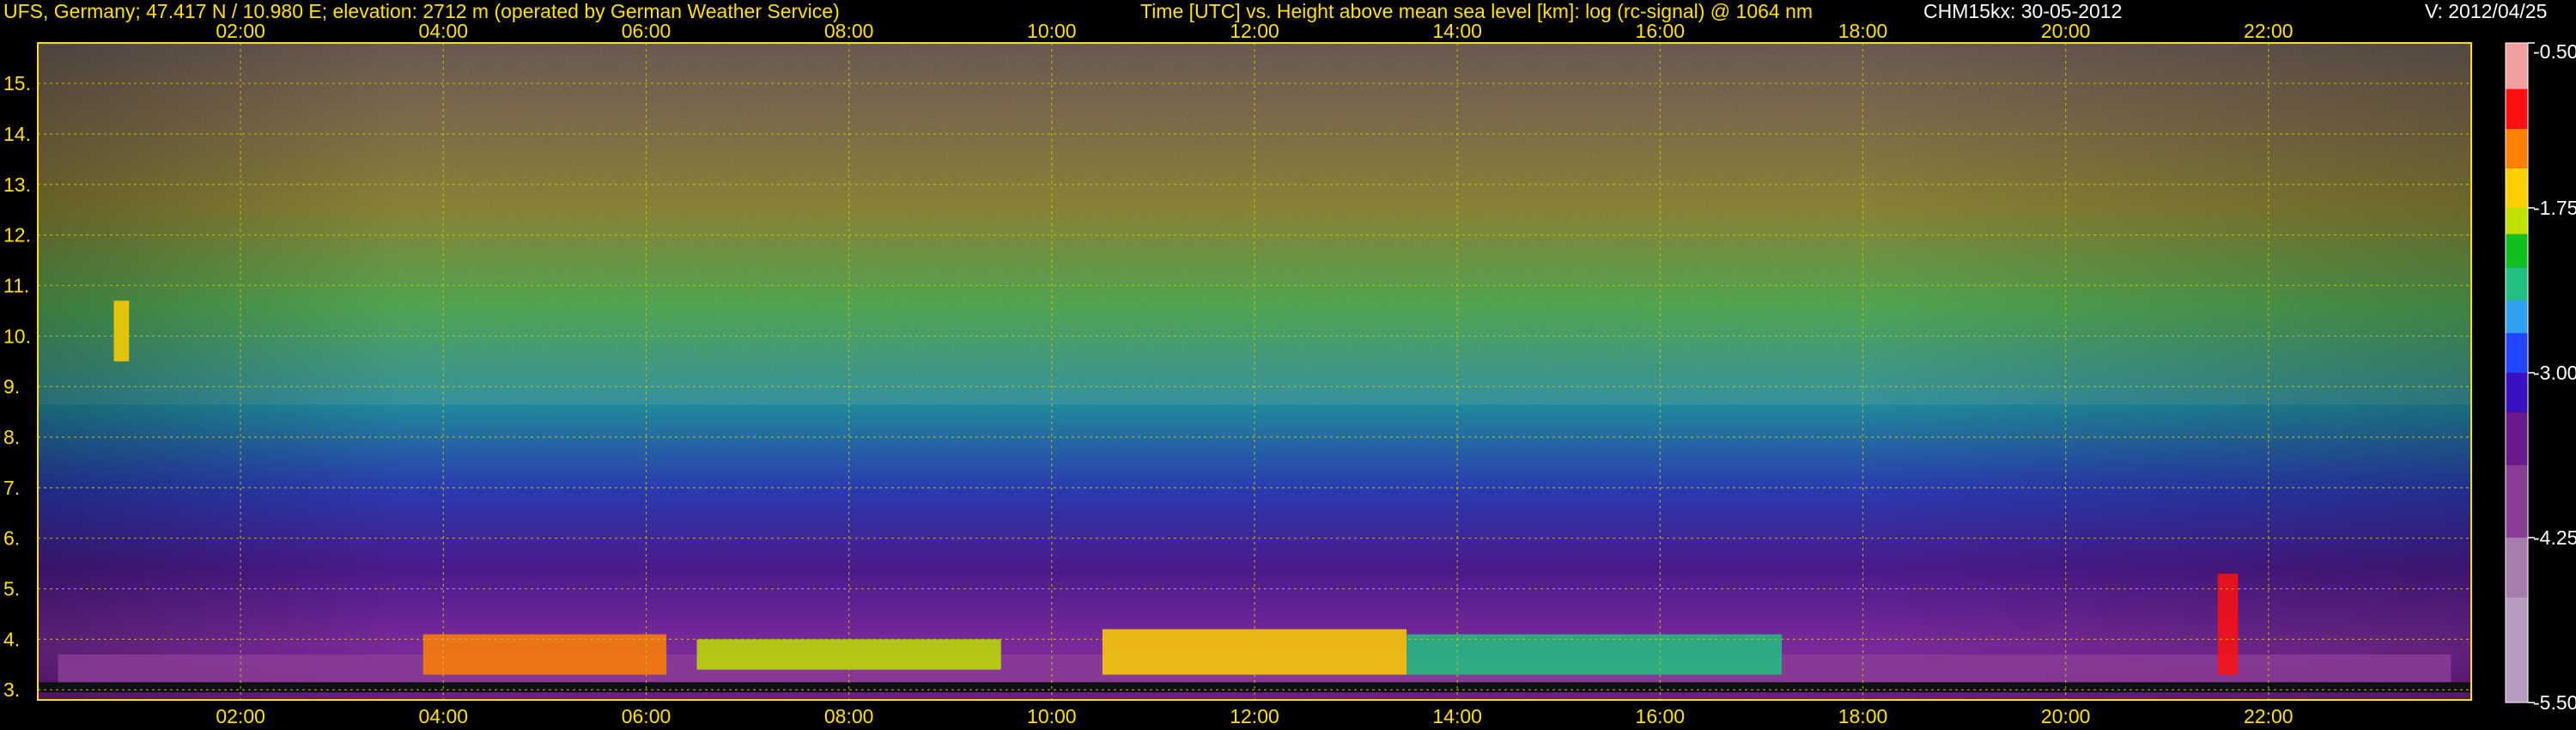  What do you see at coordinates (11, 437) in the screenshot?
I see `y-tick-label: 8.` at bounding box center [11, 437].